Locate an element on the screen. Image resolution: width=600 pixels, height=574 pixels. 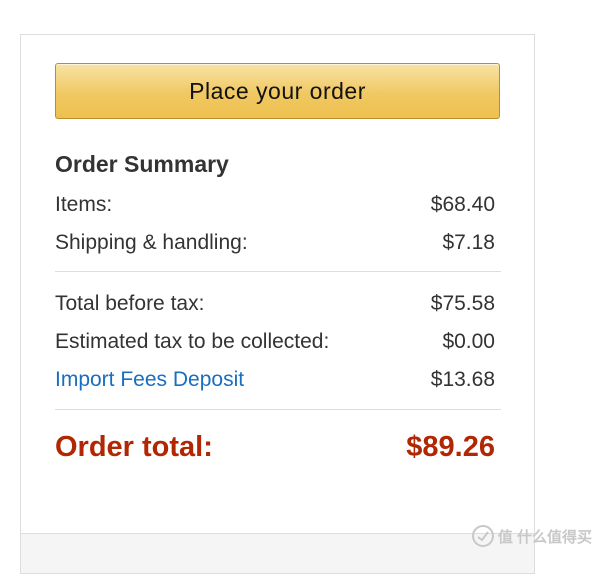
estimated-tax-row: Estimated tax to be collected: $0.00 is located at coordinates (275, 342).